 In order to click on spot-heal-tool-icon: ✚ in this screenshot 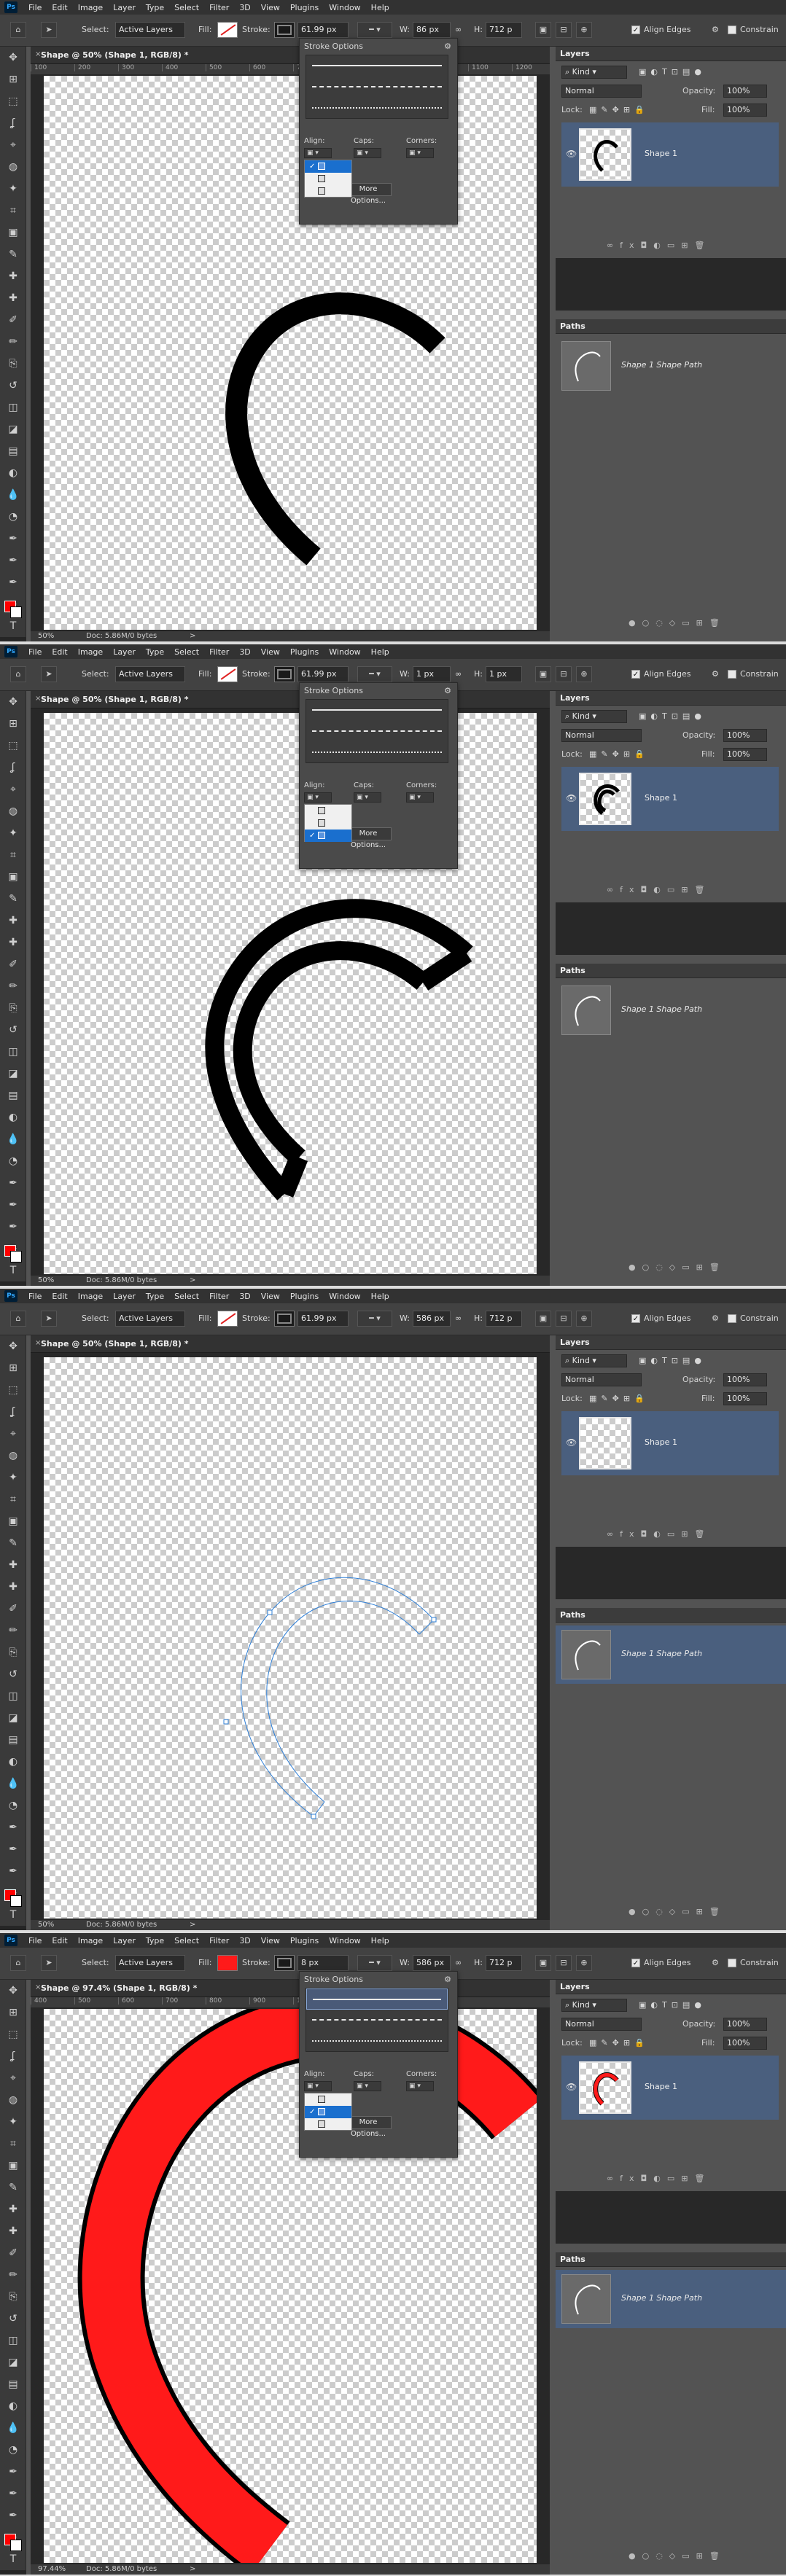, I will do `click(13, 2209)`.